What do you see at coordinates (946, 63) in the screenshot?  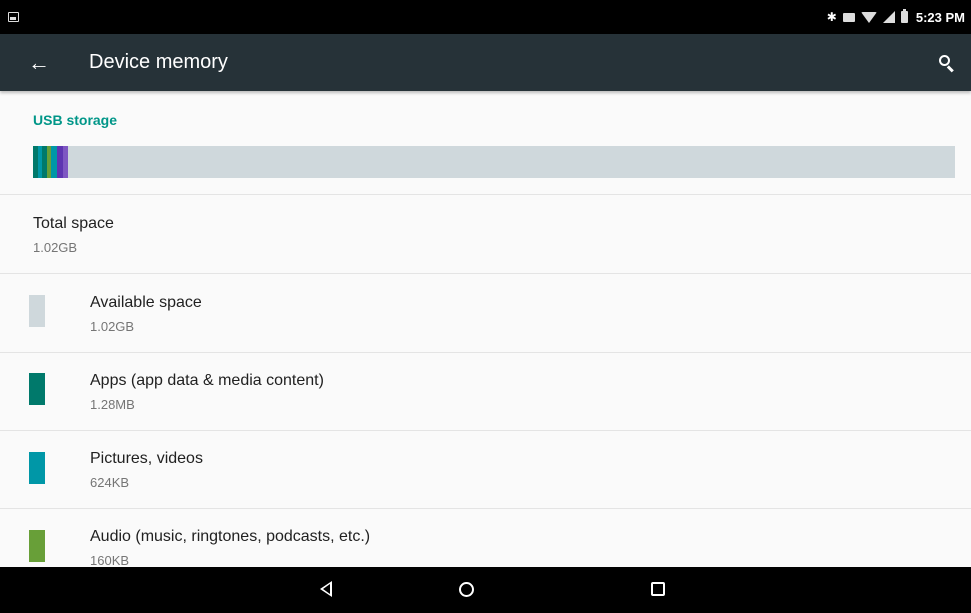 I see `search-button` at bounding box center [946, 63].